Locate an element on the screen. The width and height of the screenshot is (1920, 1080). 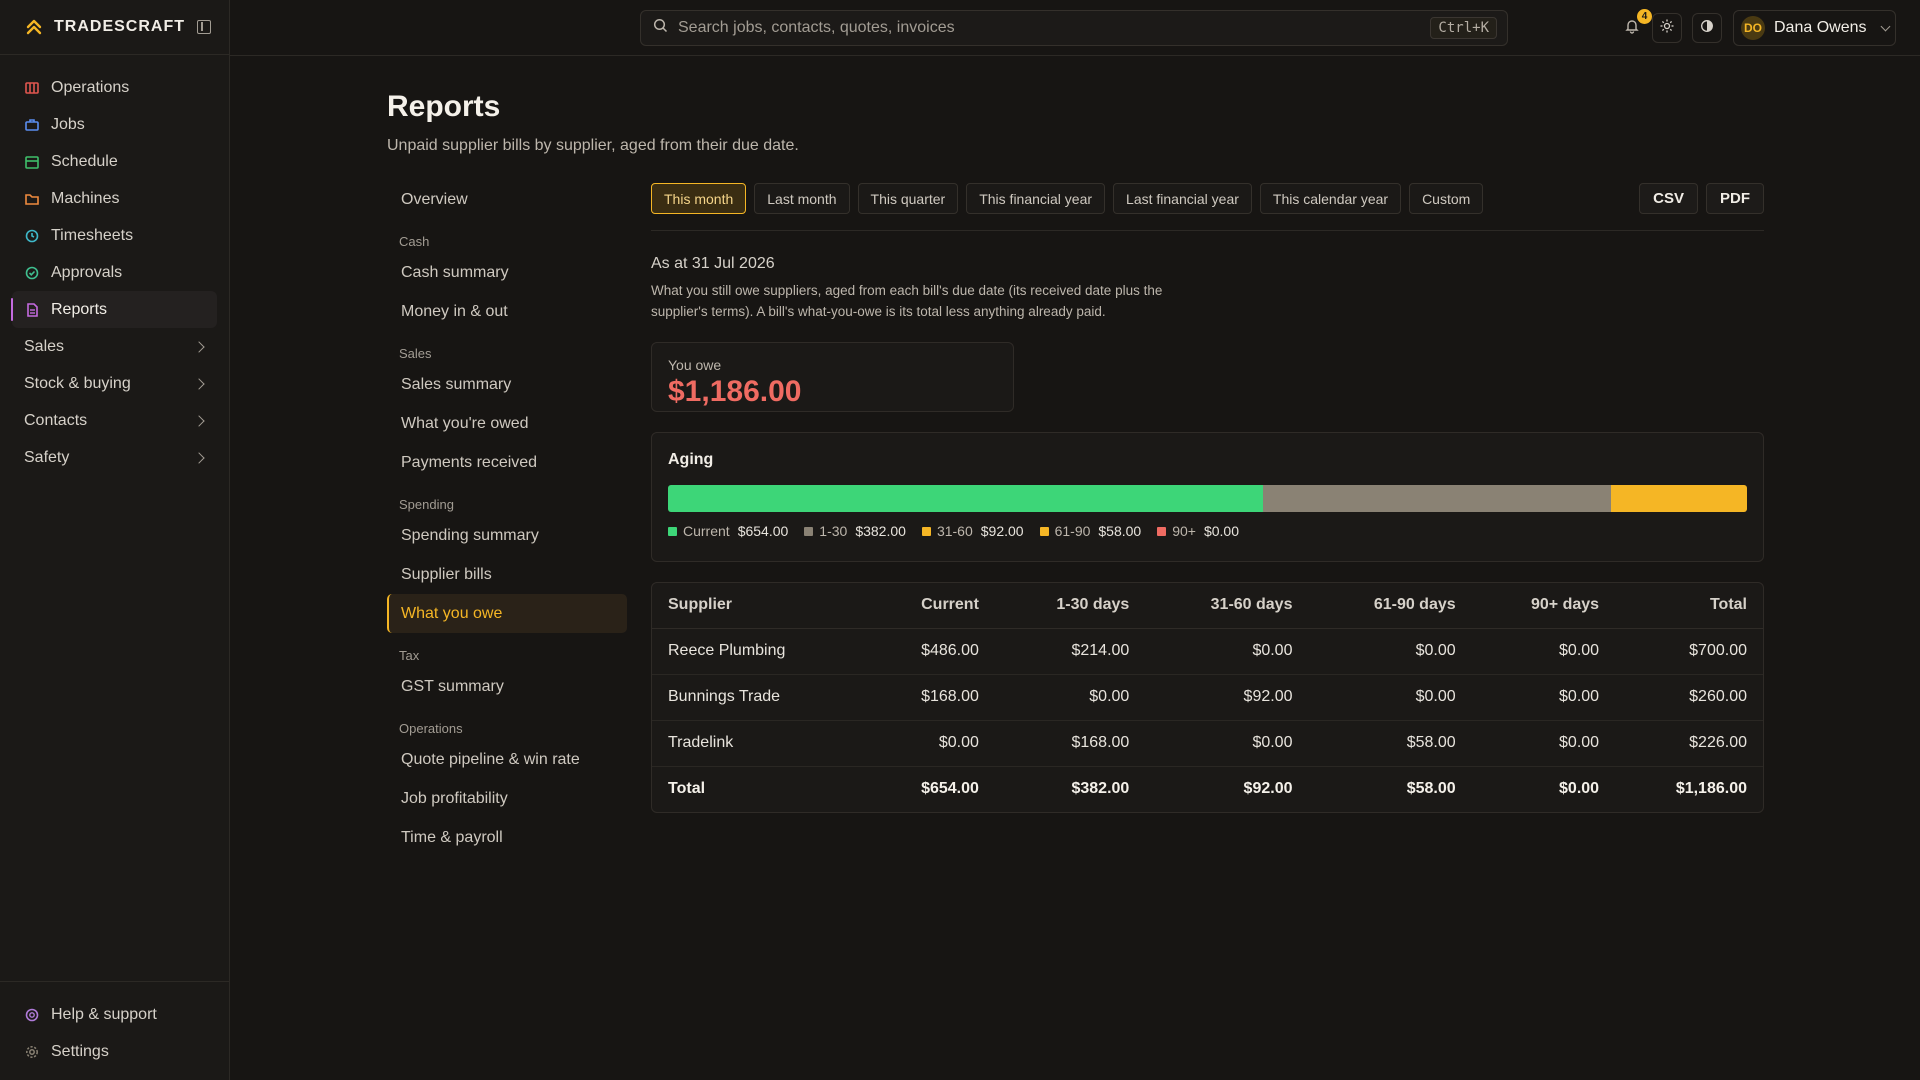
contrast-button is located at coordinates (1707, 28).